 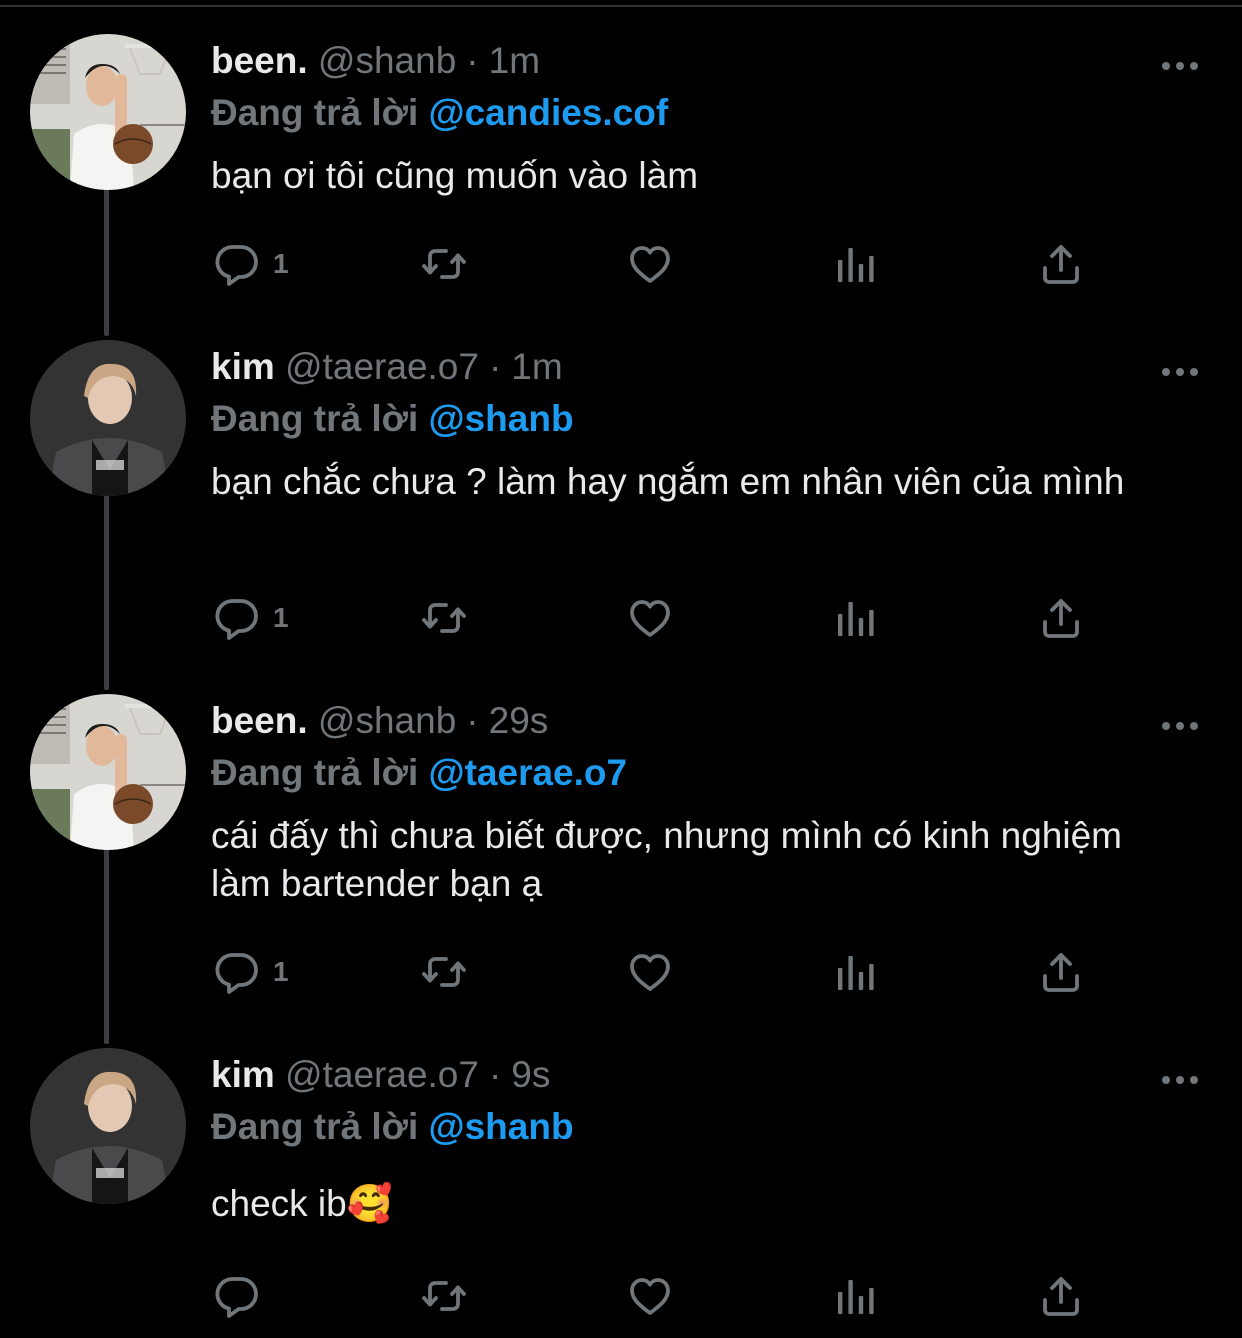 I want to click on tweet-header: kim @taerae.o7 · 9s, so click(x=380, y=1075).